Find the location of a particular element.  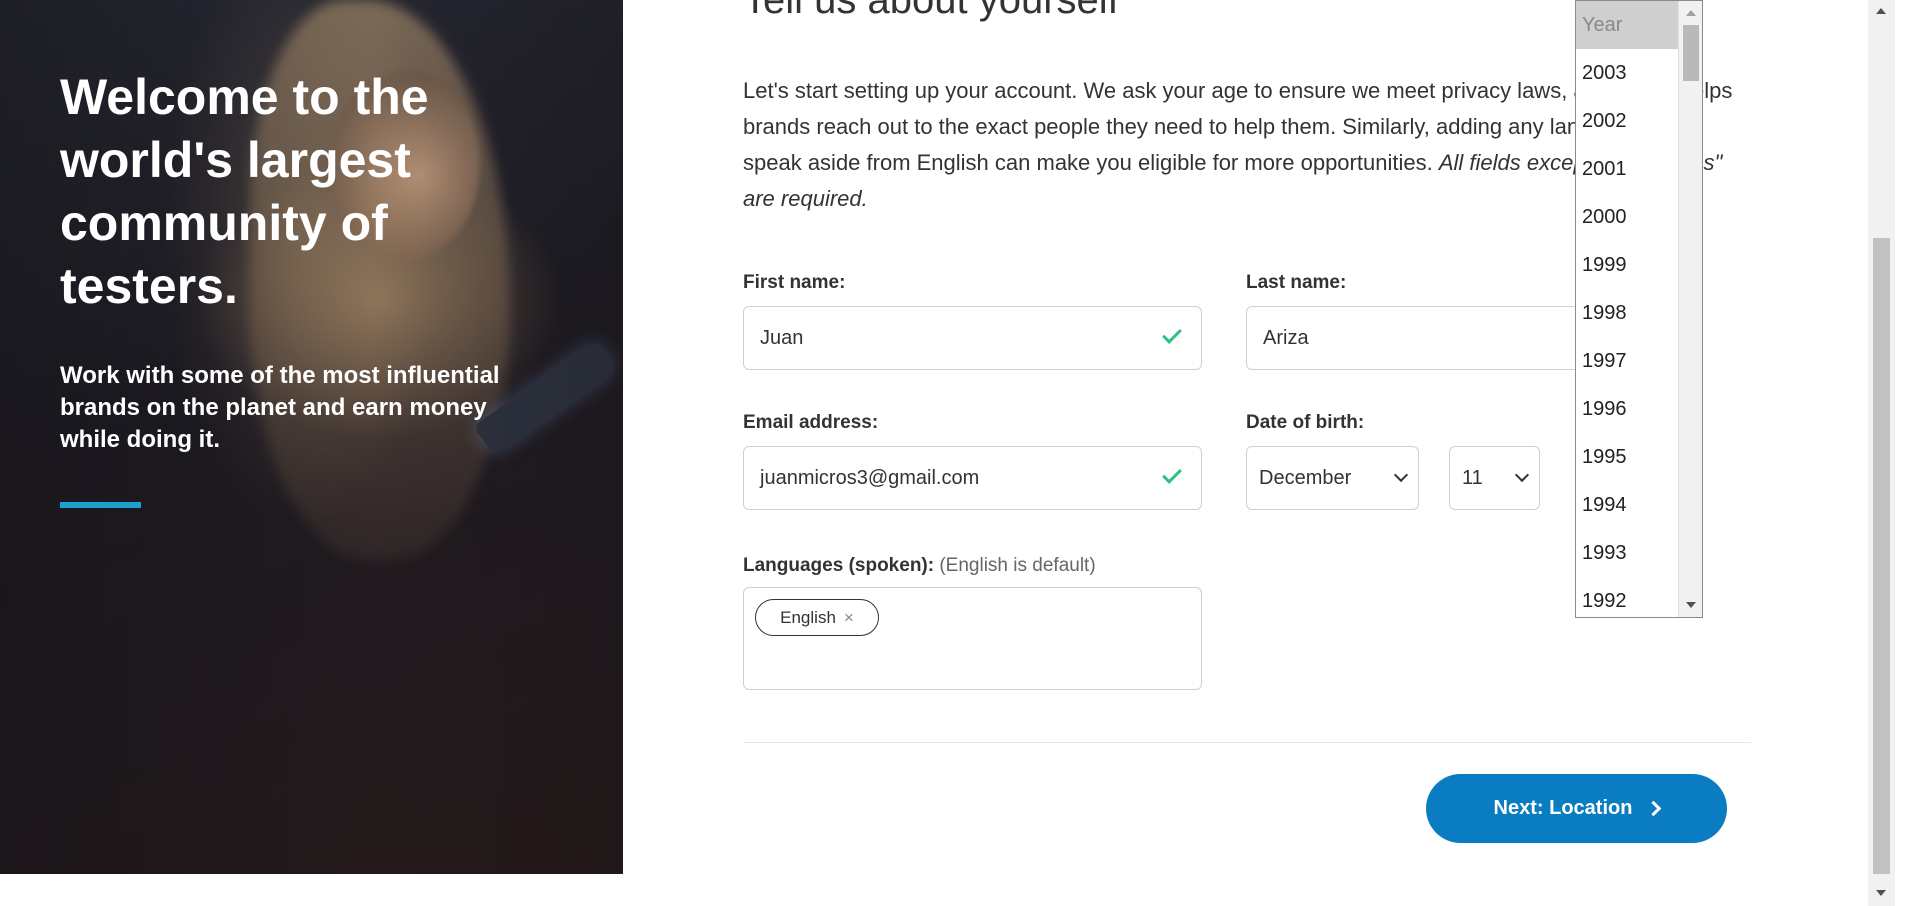

next-button-label: Next: Location is located at coordinates (1563, 808).